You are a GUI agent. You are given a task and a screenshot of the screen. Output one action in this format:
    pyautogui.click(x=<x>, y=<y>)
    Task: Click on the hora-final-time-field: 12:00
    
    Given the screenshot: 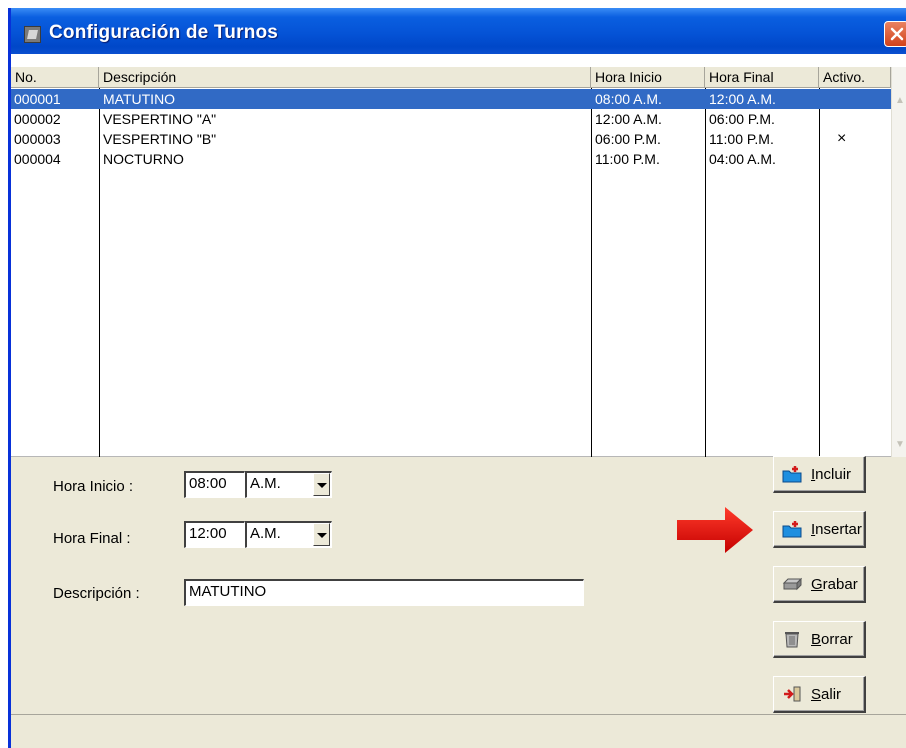 What is the action you would take?
    pyautogui.click(x=214, y=534)
    